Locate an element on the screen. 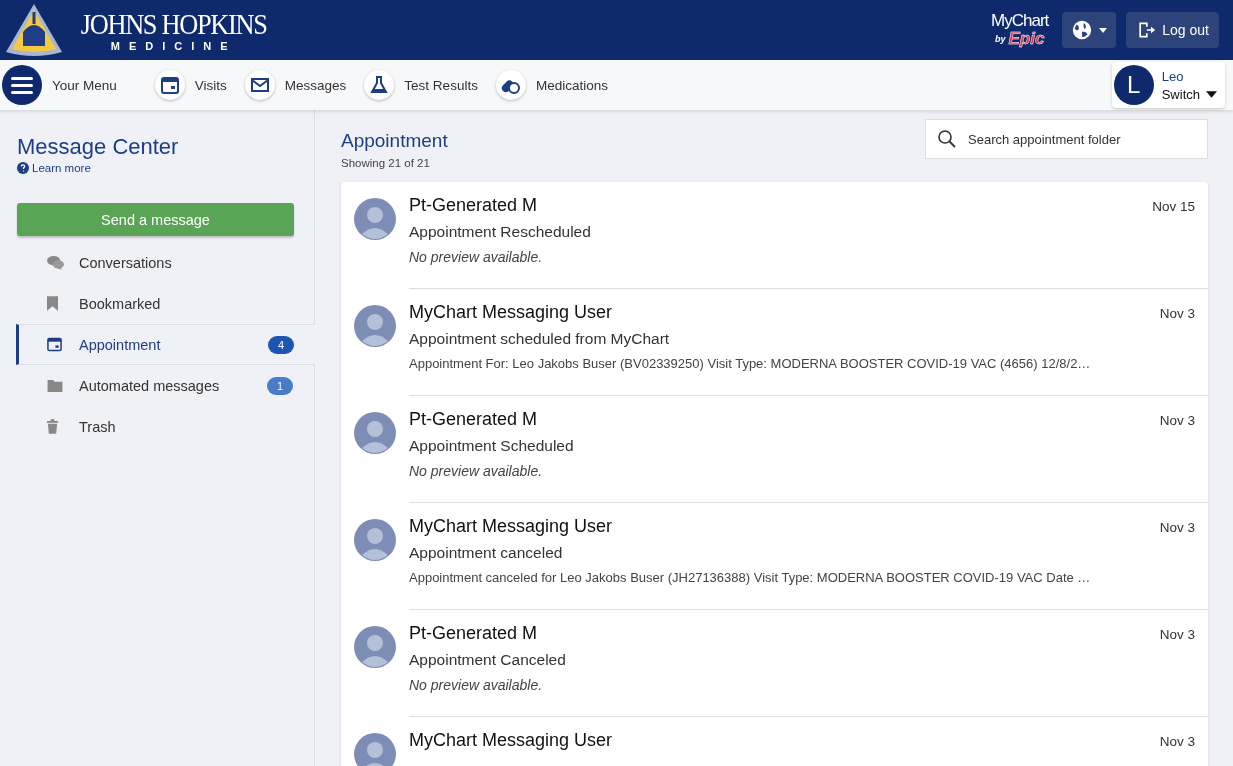  menu-button: Your Menu is located at coordinates (59, 85).